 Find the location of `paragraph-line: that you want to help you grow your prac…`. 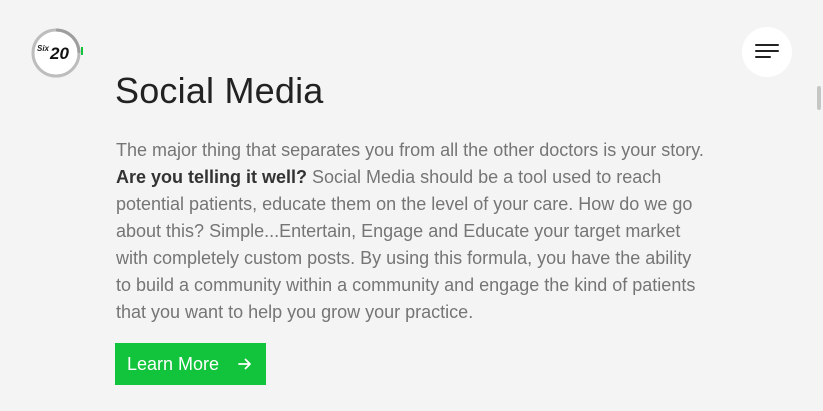

paragraph-line: that you want to help you grow your prac… is located at coordinates (295, 312).